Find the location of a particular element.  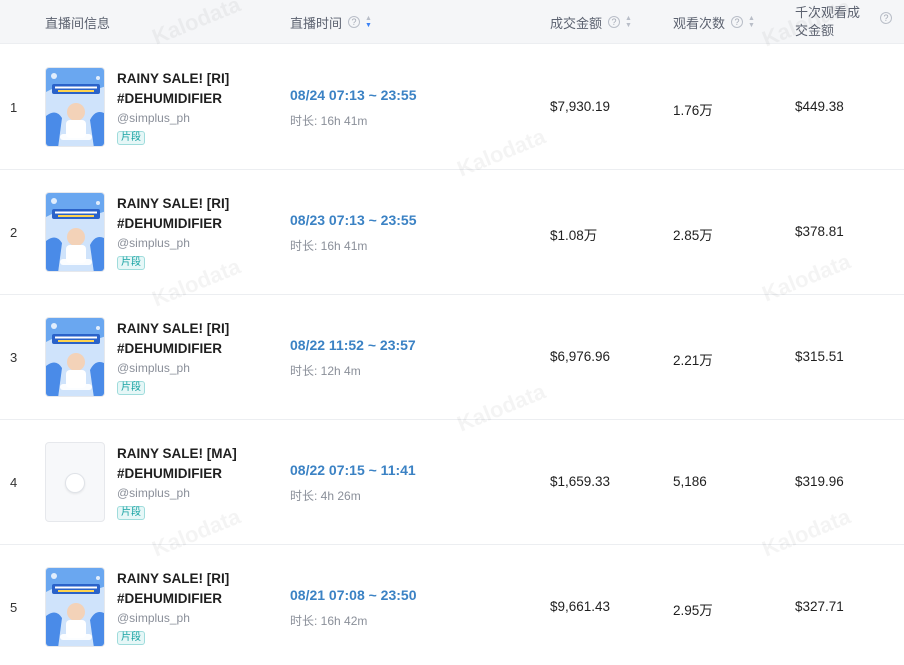

header-views: 观看次数 ? ▲ ▼ is located at coordinates (714, 22).